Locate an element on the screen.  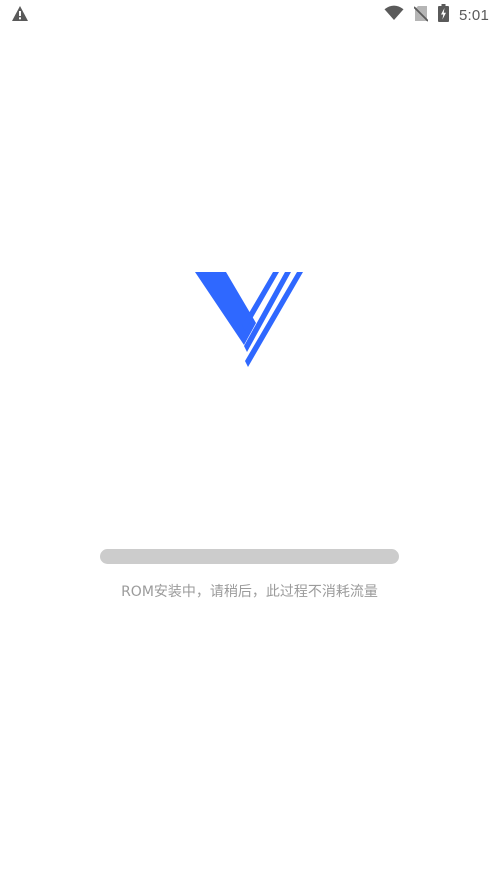
wifi-icon is located at coordinates (394, 15).